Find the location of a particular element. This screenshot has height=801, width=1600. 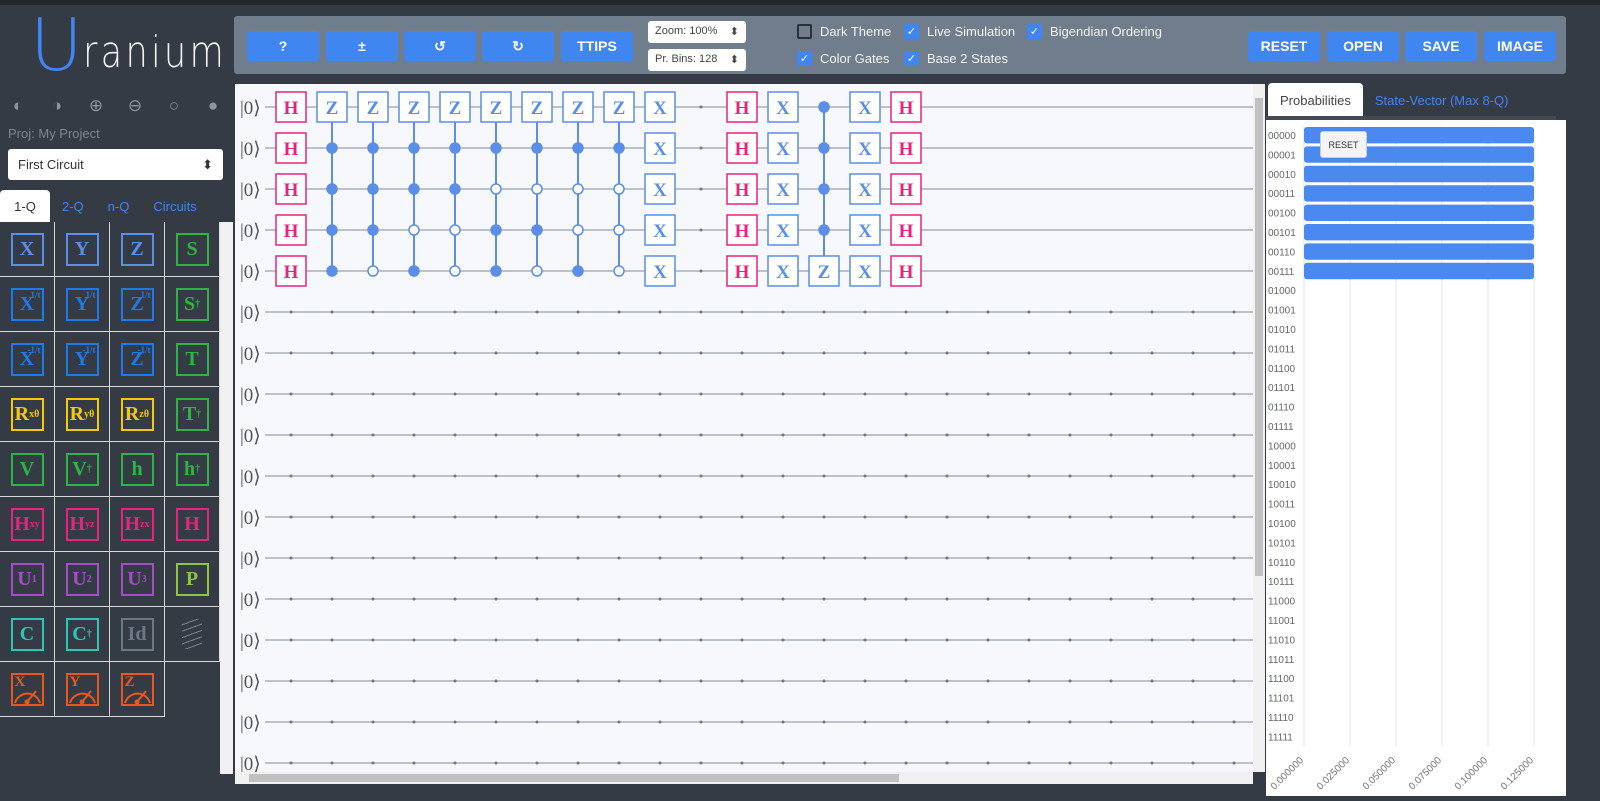

toggle-button: ± is located at coordinates (362, 46).